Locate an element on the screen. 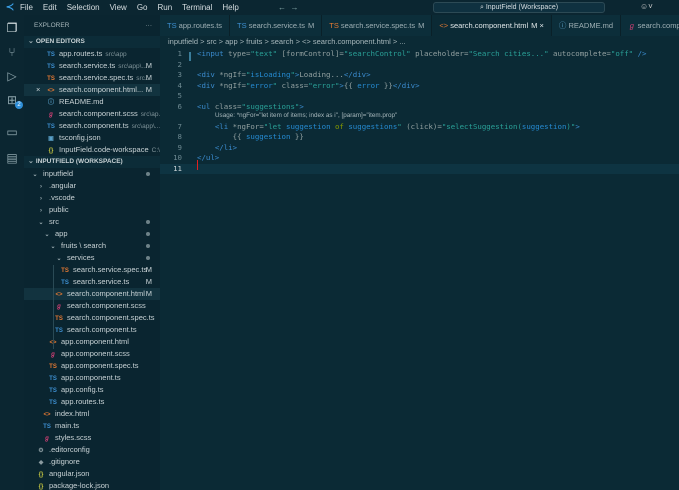  code-line: 5 is located at coordinates (419, 96).